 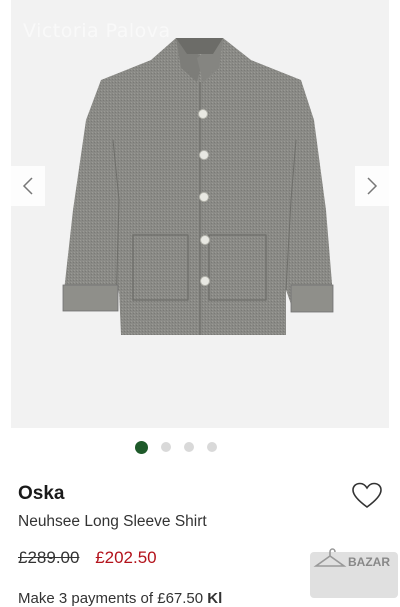 What do you see at coordinates (354, 573) in the screenshot?
I see `bazar-badge: BAZAR` at bounding box center [354, 573].